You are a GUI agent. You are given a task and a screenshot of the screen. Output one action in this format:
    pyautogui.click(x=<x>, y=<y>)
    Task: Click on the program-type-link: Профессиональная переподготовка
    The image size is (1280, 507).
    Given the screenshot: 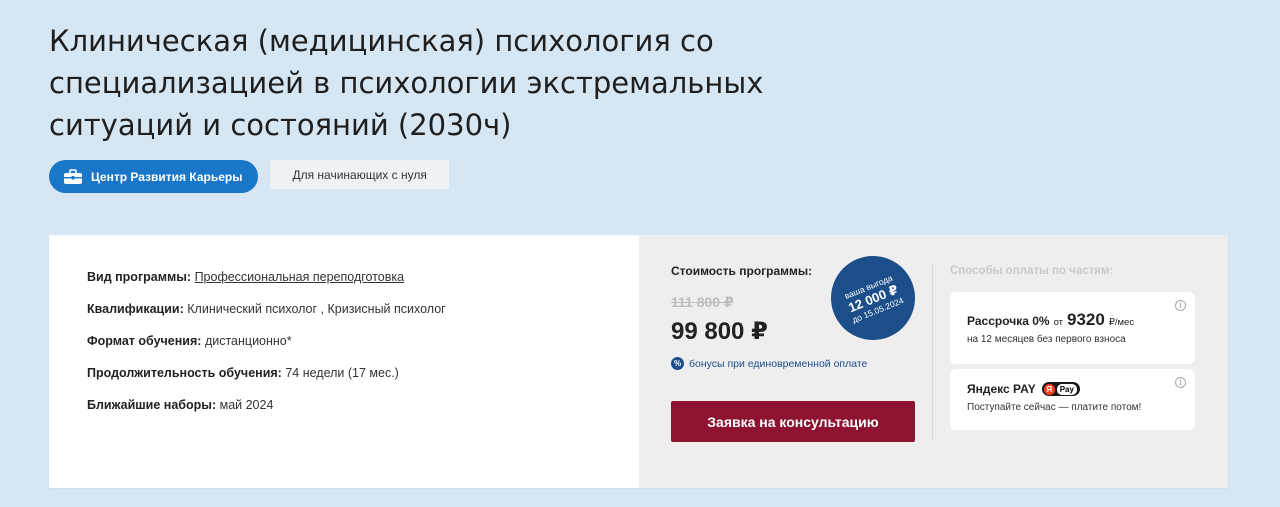 What is the action you would take?
    pyautogui.click(x=300, y=277)
    